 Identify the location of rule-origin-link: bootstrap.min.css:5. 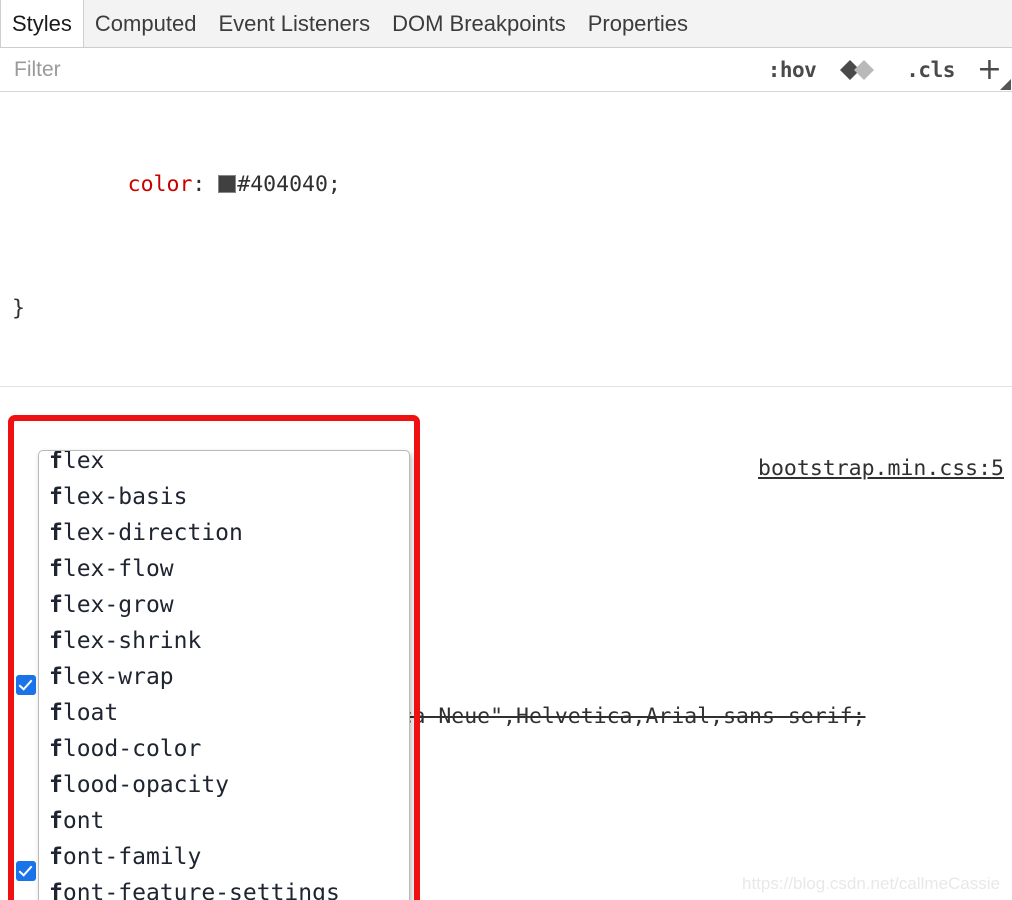
(881, 468).